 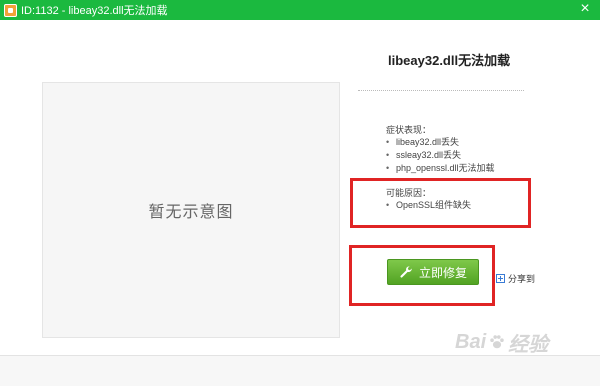 What do you see at coordinates (471, 341) in the screenshot?
I see `watermark-text-main: Bai` at bounding box center [471, 341].